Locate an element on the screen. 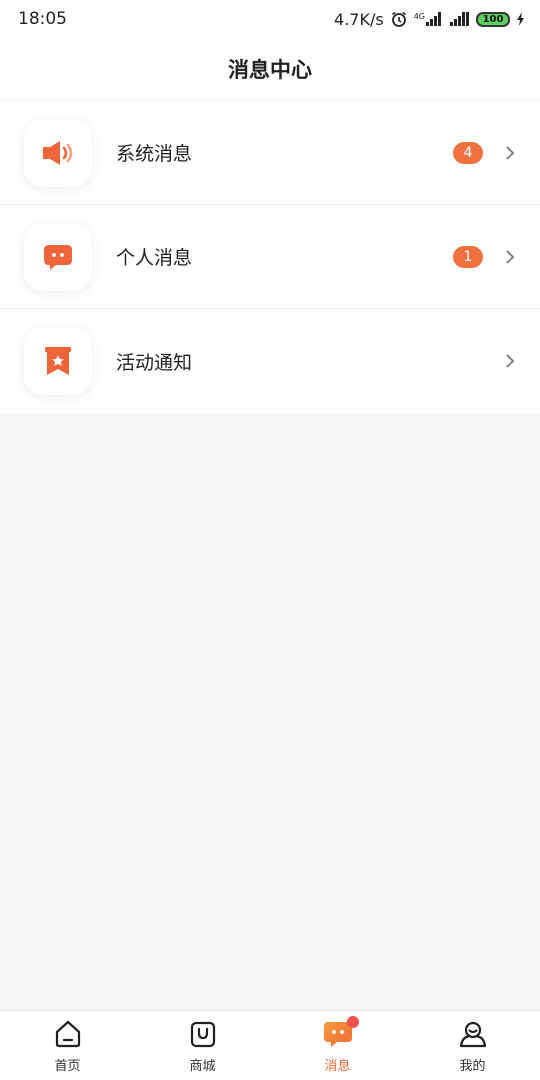  unread-badge: 4 is located at coordinates (468, 152).